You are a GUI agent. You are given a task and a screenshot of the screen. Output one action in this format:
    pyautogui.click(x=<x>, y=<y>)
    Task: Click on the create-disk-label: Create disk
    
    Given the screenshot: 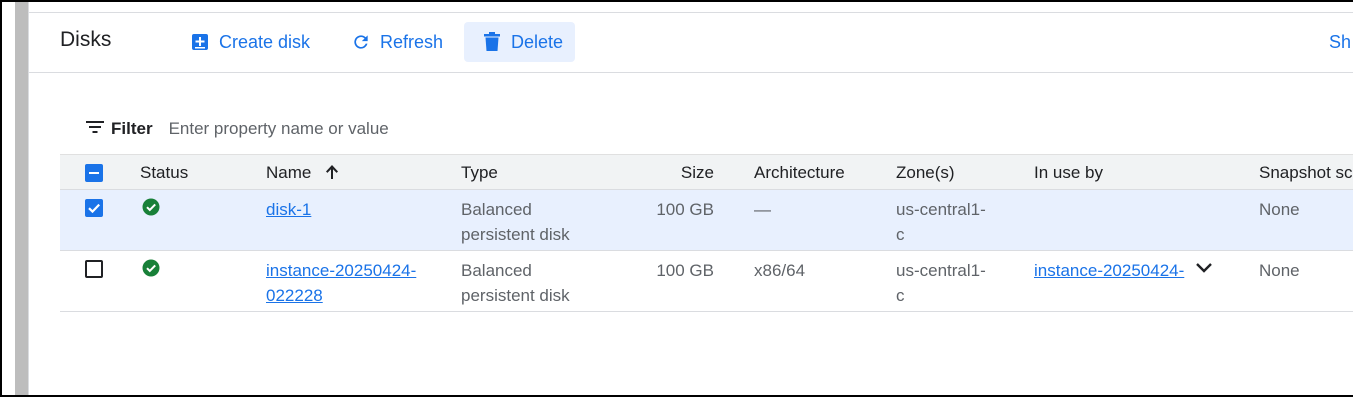 What is the action you would take?
    pyautogui.click(x=265, y=41)
    